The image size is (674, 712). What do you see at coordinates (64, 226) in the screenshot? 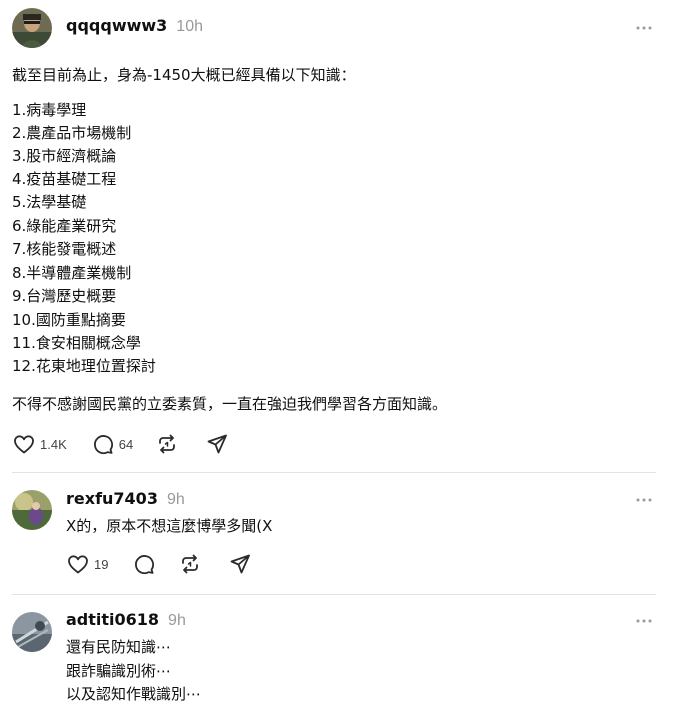
I see `list-item: 6.綠能產業研究` at bounding box center [64, 226].